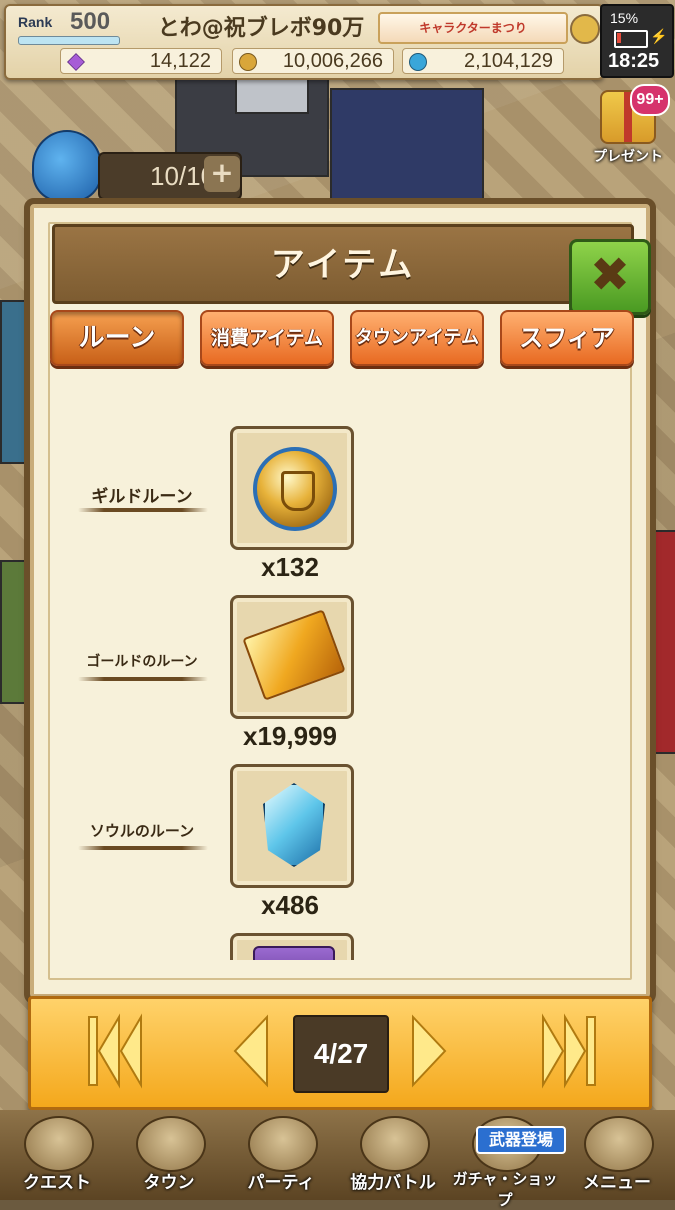  What do you see at coordinates (139, 162) in the screenshot?
I see `energy-meter: 10/10 +` at bounding box center [139, 162].